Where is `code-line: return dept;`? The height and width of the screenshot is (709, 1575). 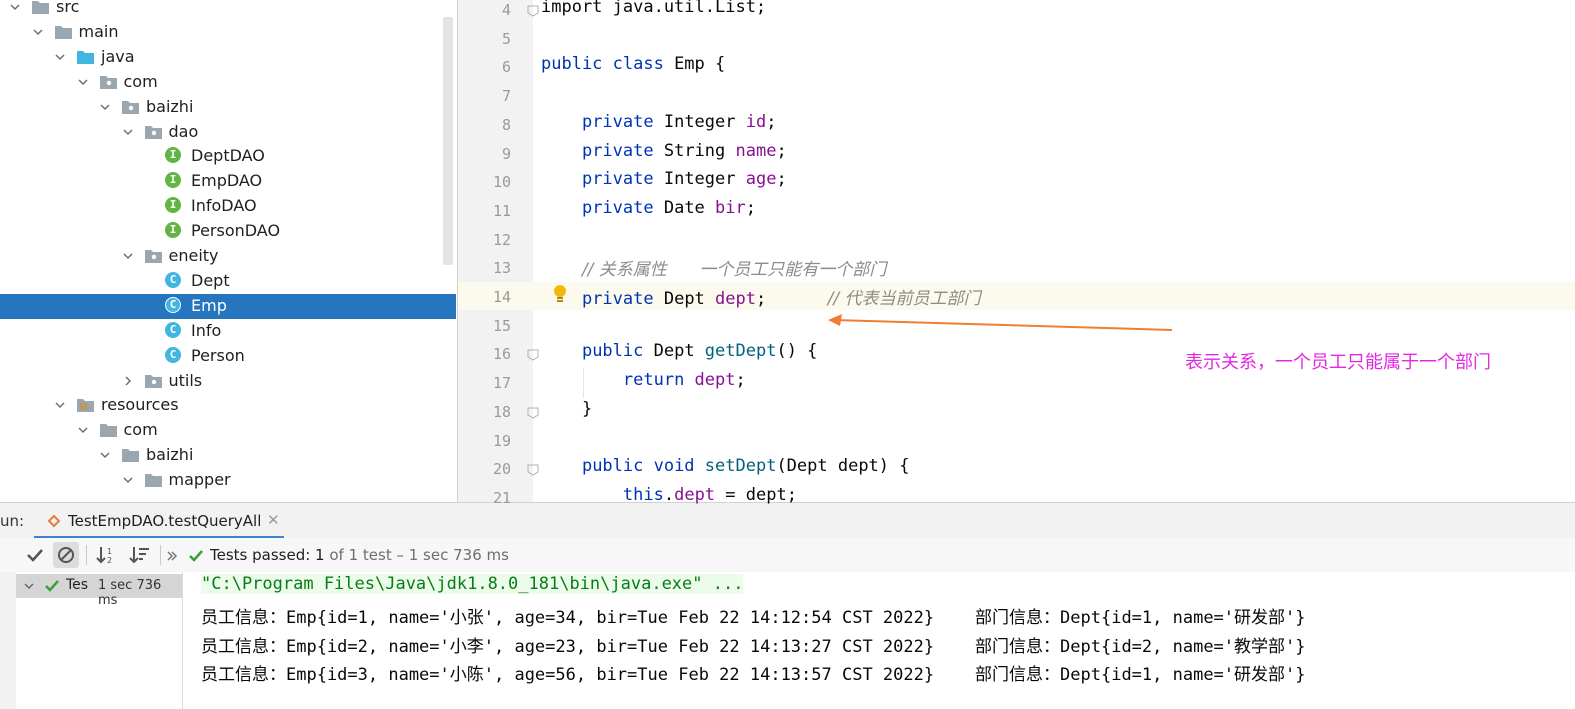 code-line: return dept; is located at coordinates (684, 380).